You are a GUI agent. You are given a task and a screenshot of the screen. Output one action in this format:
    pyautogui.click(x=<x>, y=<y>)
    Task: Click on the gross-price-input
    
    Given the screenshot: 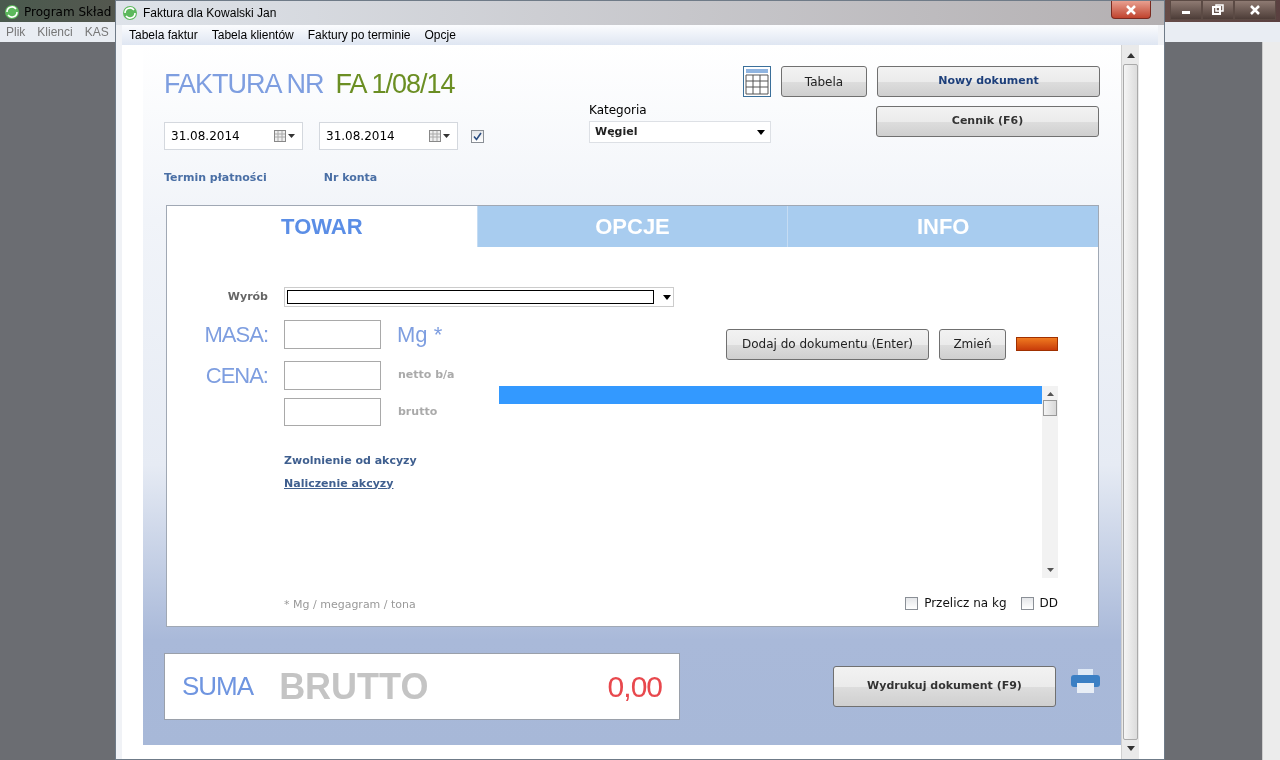 What is the action you would take?
    pyautogui.click(x=332, y=412)
    